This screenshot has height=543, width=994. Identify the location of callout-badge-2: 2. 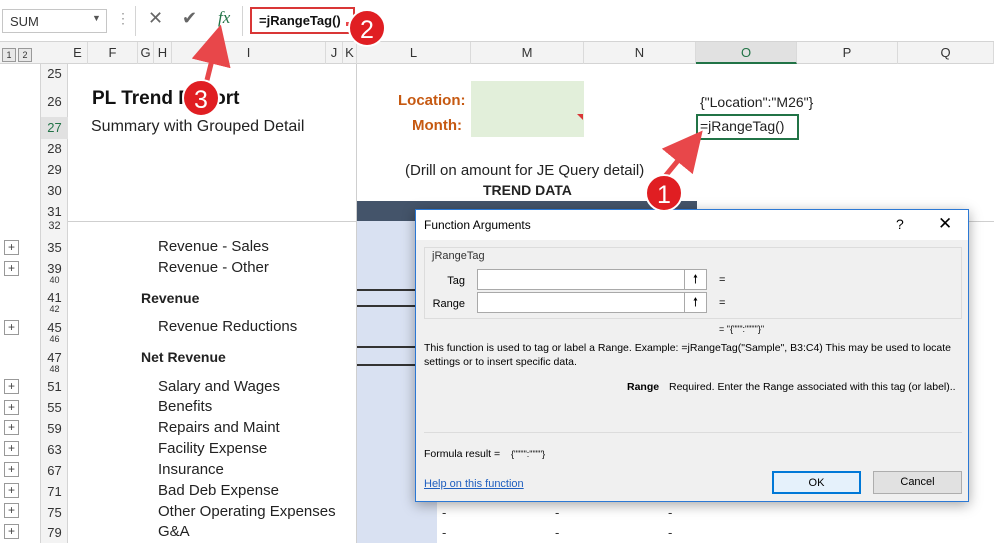
(367, 28).